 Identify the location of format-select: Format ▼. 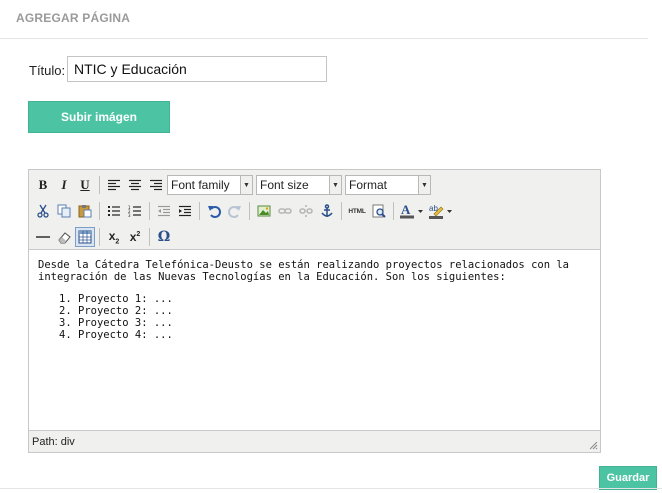
(388, 185).